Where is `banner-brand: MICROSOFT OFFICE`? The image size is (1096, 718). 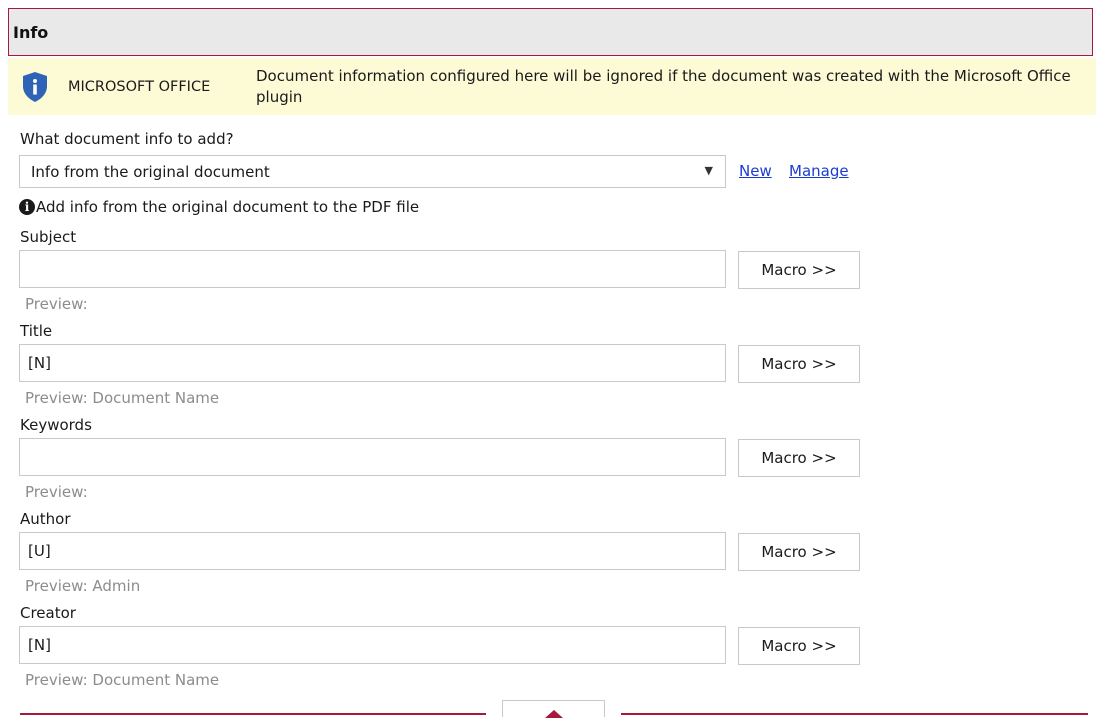 banner-brand: MICROSOFT OFFICE is located at coordinates (139, 86).